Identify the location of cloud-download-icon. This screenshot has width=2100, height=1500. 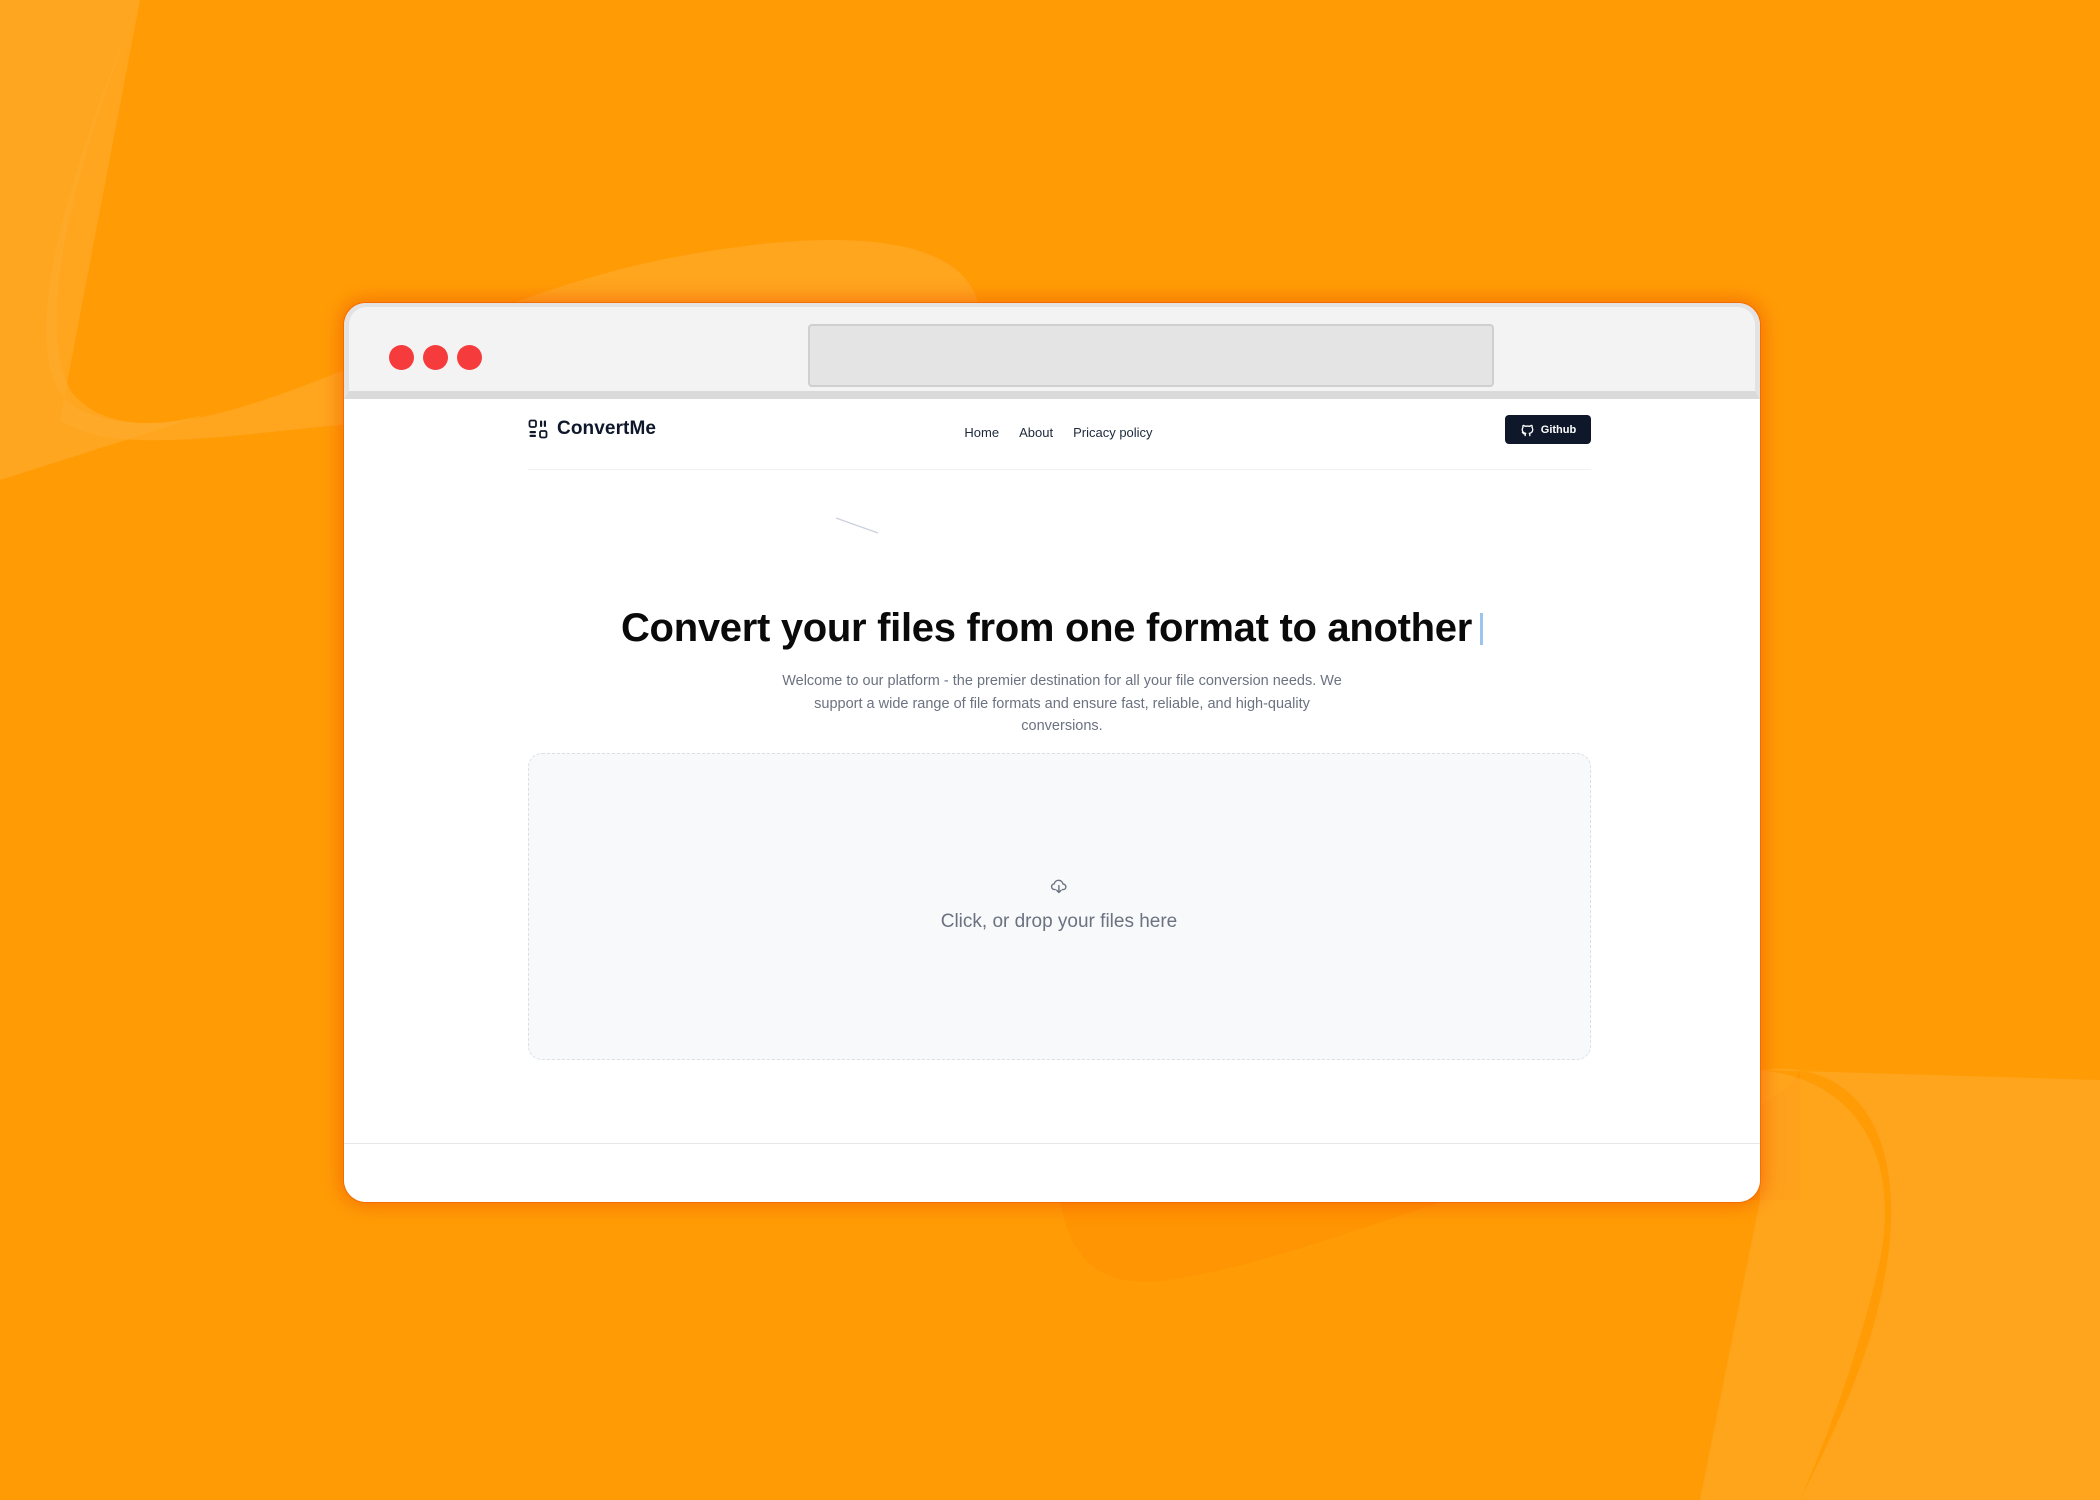
(1058, 886).